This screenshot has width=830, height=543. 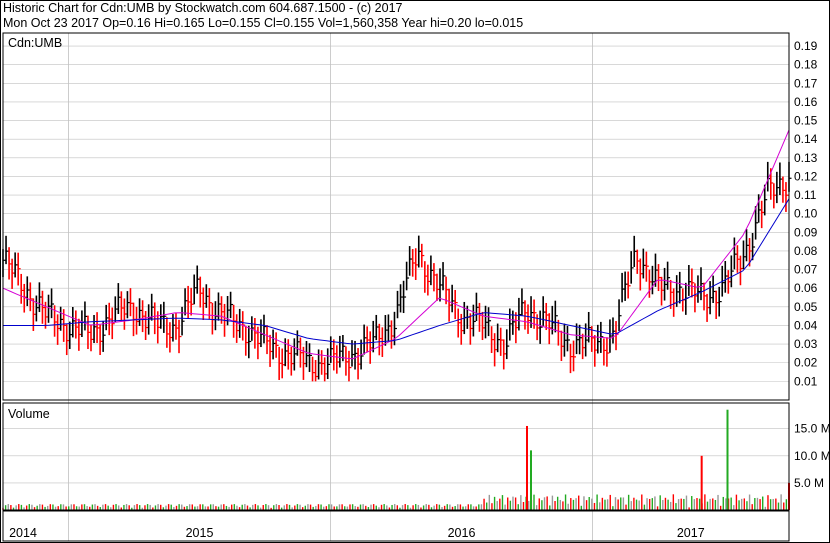 I want to click on price-tick-label: 0.06, so click(x=806, y=288).